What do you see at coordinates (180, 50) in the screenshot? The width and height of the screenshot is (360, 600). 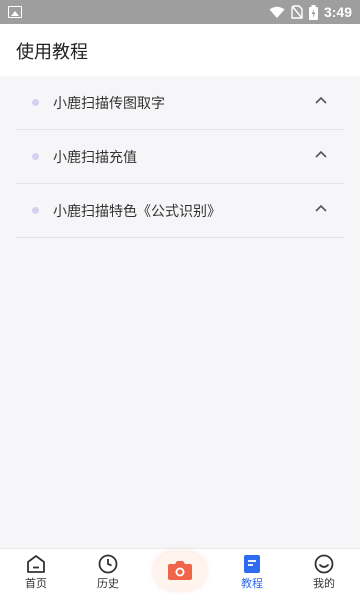 I see `header: 使用教程` at bounding box center [180, 50].